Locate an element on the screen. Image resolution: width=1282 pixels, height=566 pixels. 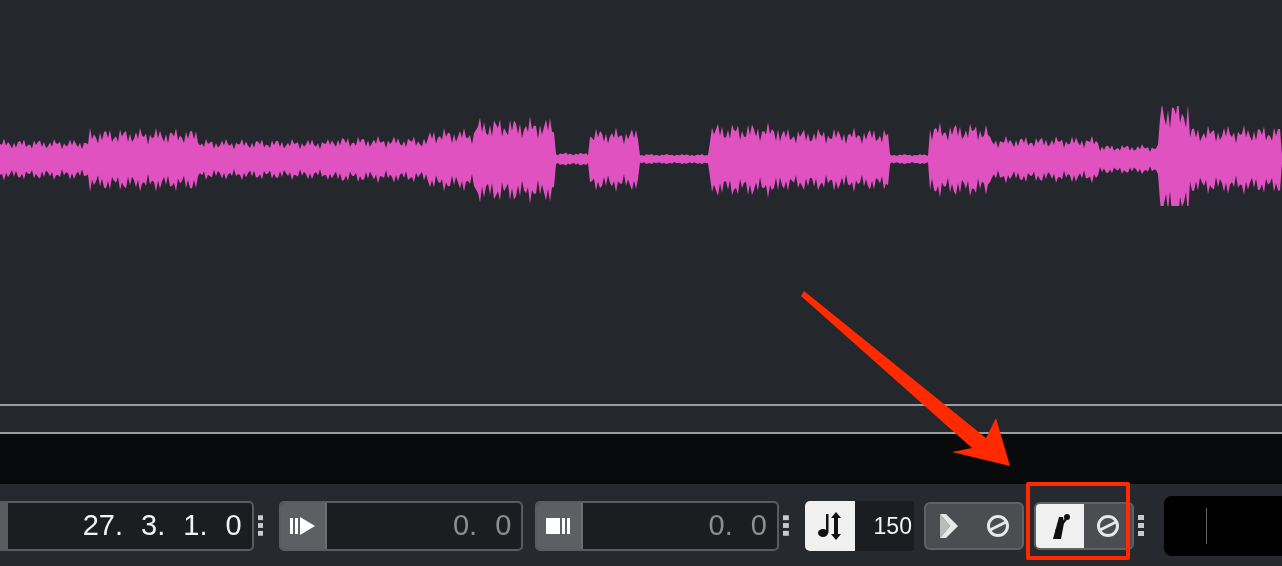
time-value: 3. is located at coordinates (153, 526).